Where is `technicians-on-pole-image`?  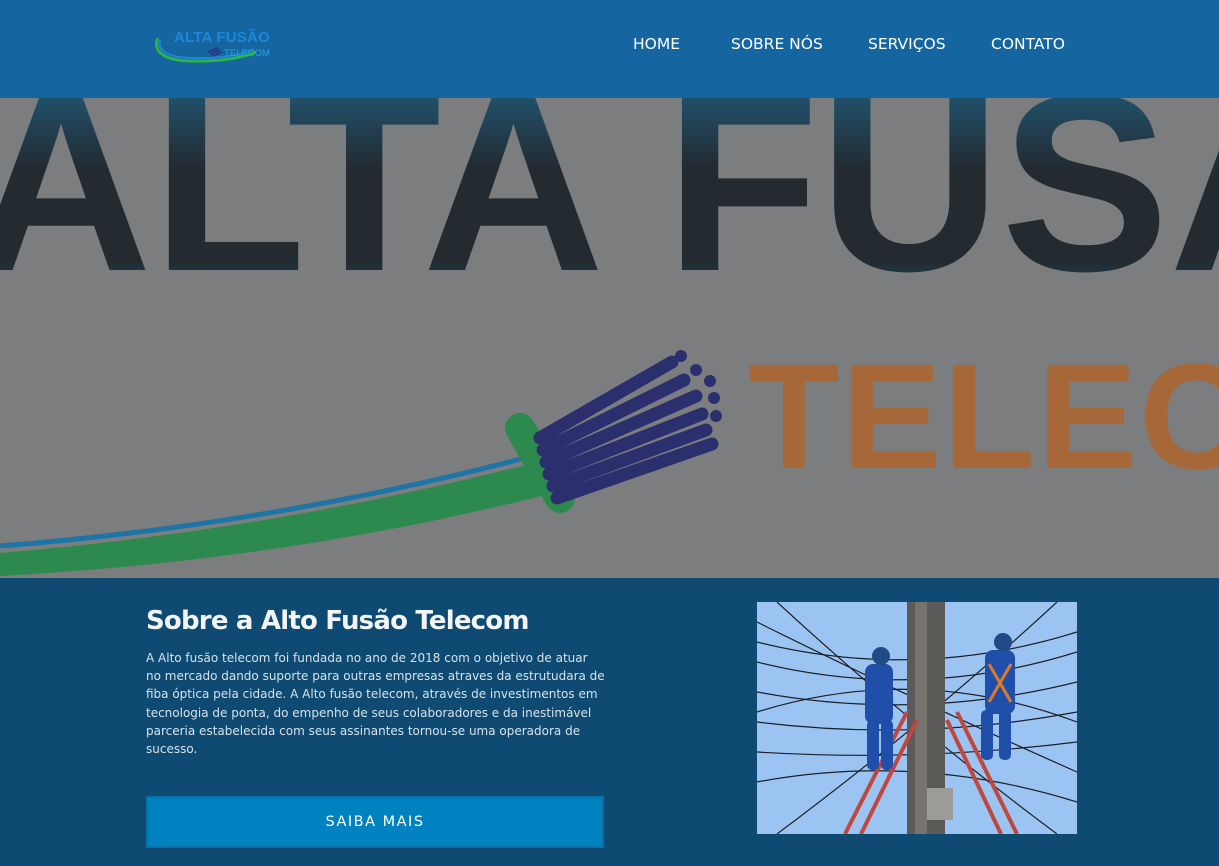
technicians-on-pole-image is located at coordinates (917, 718).